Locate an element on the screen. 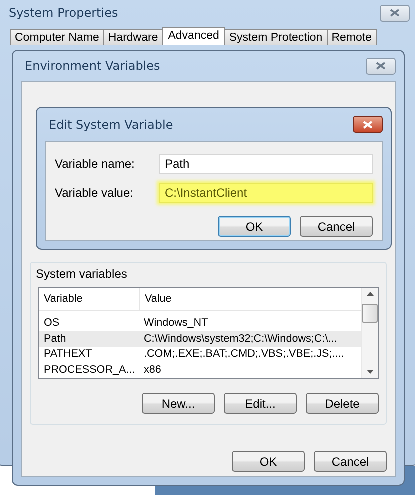  list-row: PROCESSOR_A... x86 is located at coordinates (200, 370).